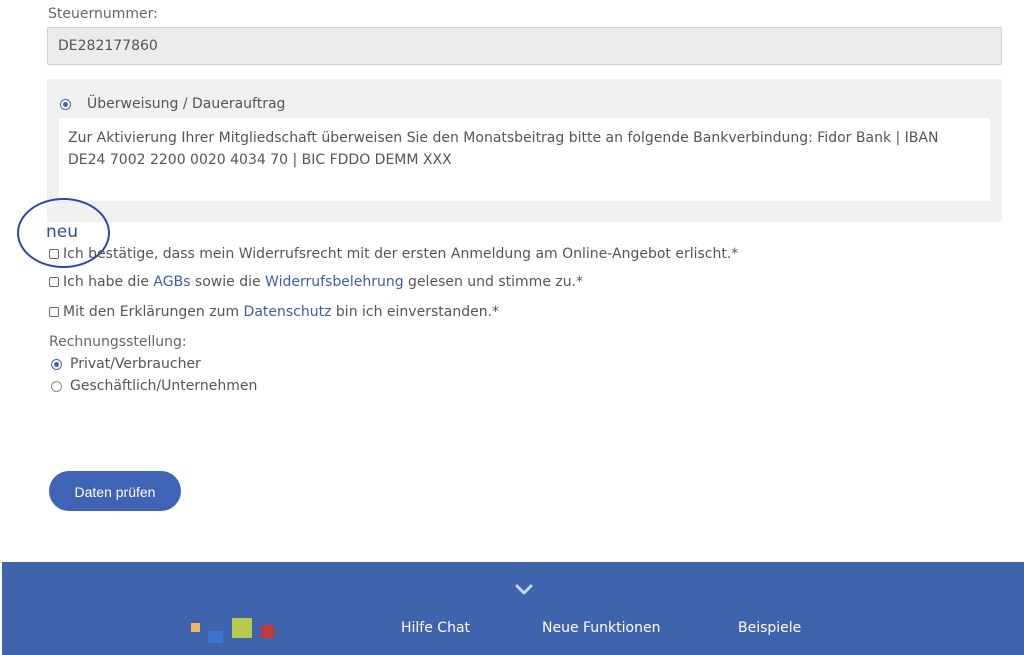 Image resolution: width=1024 pixels, height=655 pixels. What do you see at coordinates (54, 282) in the screenshot?
I see `terms-checkbox` at bounding box center [54, 282].